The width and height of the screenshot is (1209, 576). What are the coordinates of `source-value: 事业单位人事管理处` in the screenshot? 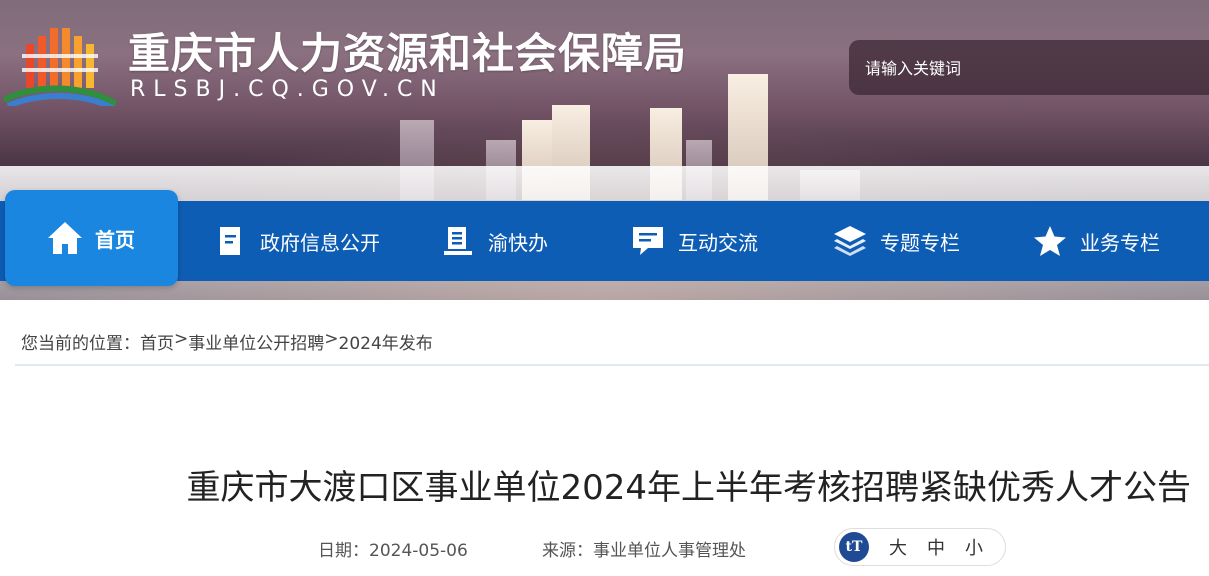 It's located at (669, 551).